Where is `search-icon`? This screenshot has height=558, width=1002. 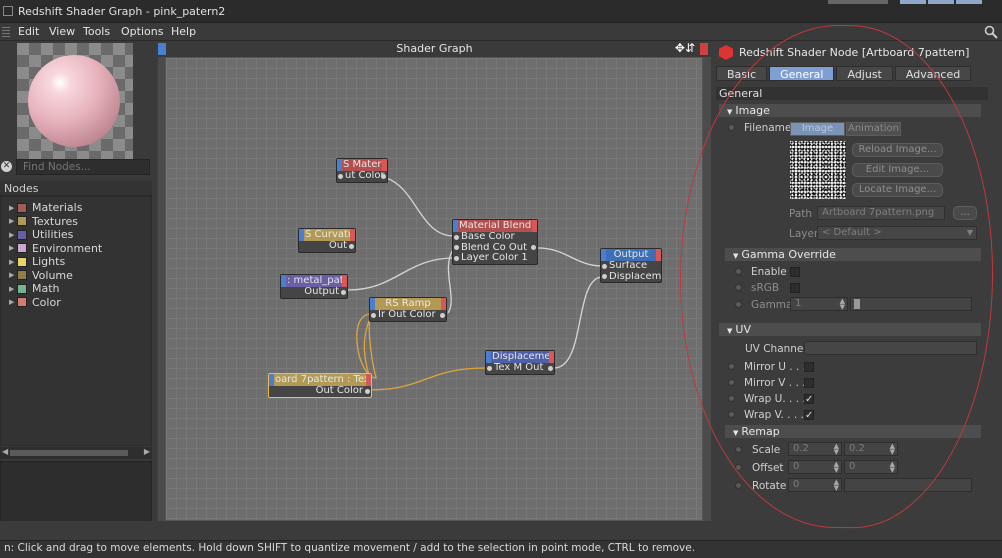 search-icon is located at coordinates (991, 32).